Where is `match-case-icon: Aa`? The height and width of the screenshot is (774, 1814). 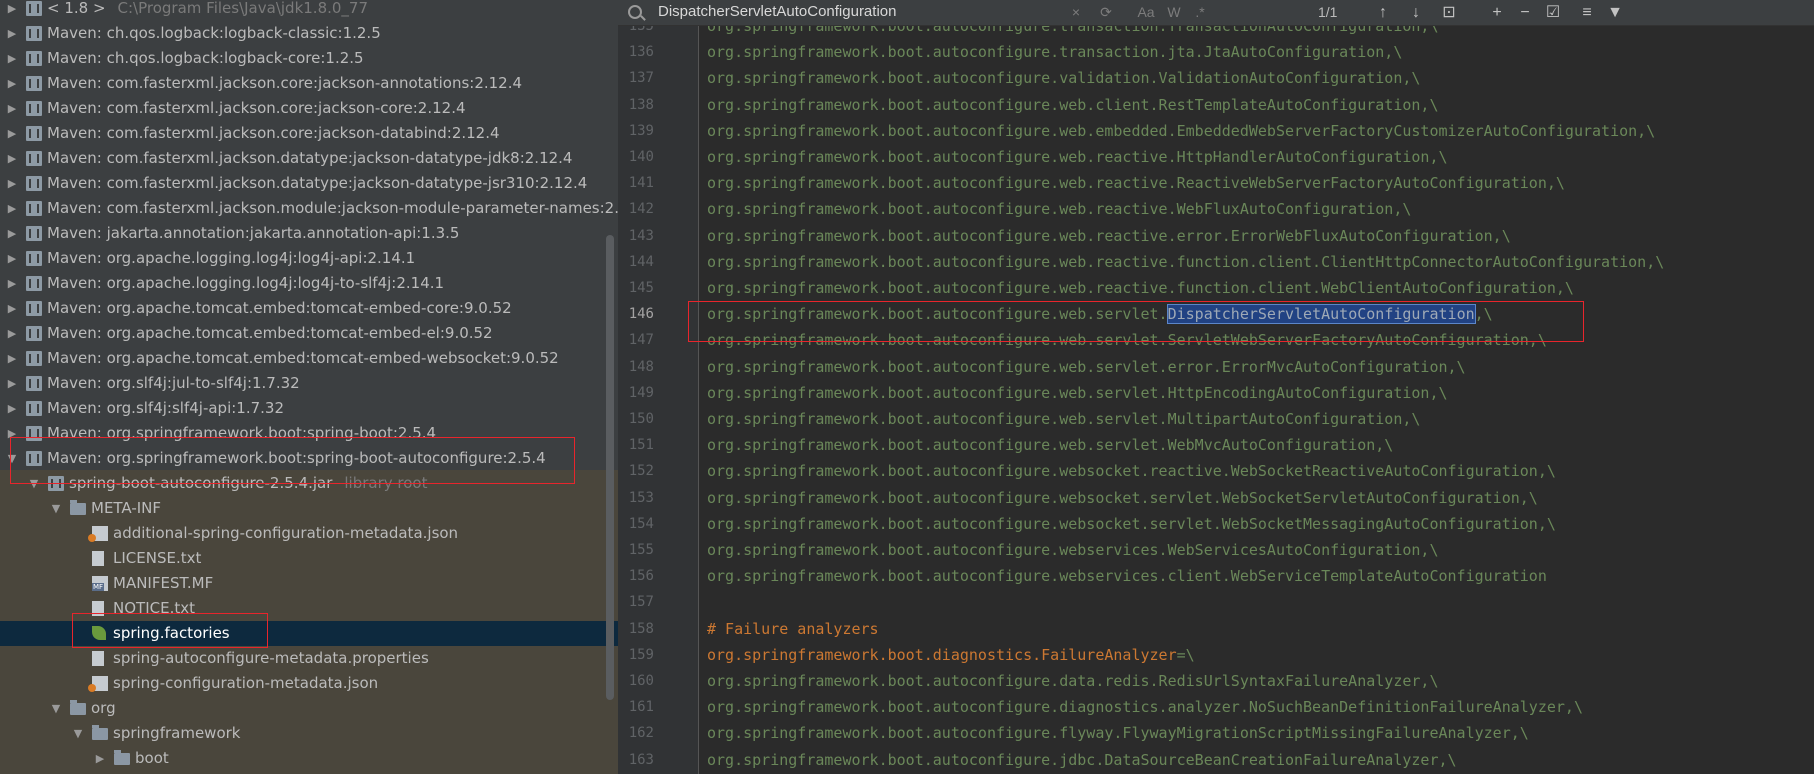
match-case-icon: Aa is located at coordinates (1146, 12).